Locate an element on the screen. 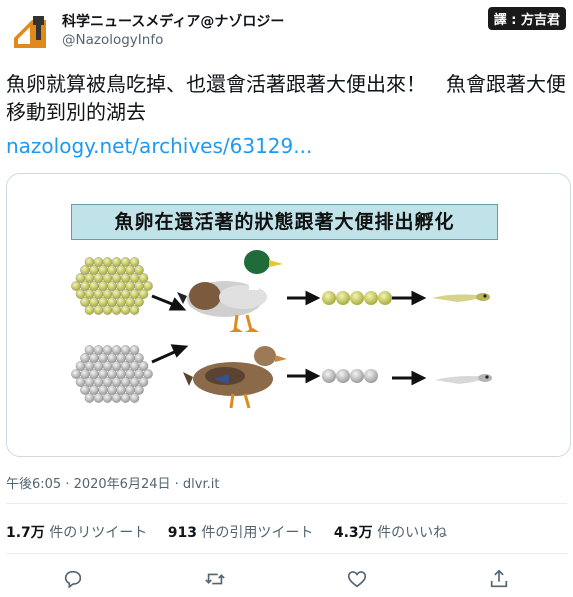 This screenshot has height=597, width=573. fish-larva-grey is located at coordinates (463, 379).